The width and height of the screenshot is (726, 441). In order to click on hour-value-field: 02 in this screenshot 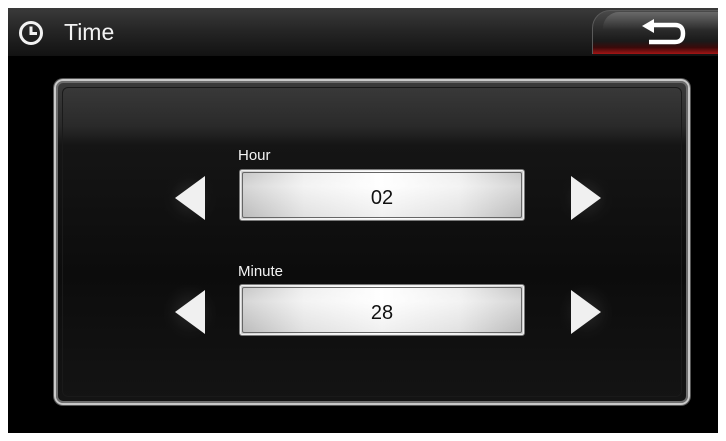, I will do `click(382, 195)`.